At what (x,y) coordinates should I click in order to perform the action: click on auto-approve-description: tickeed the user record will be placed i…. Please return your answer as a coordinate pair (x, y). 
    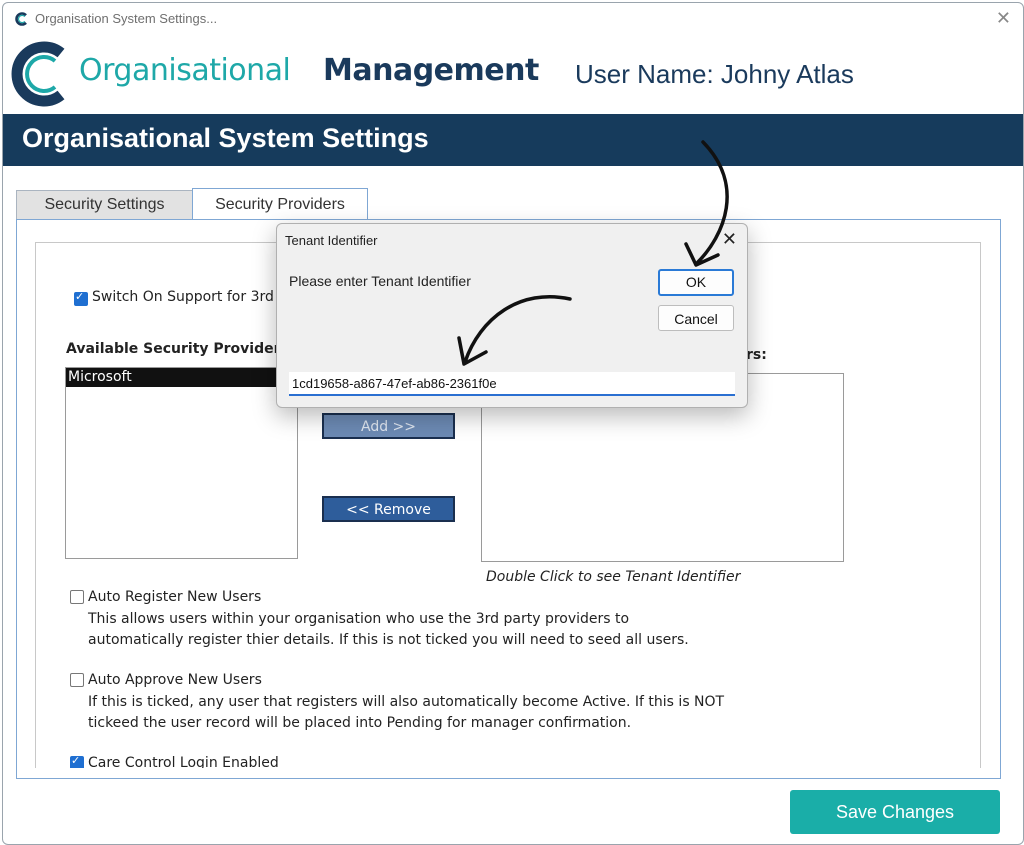
    Looking at the image, I should click on (360, 723).